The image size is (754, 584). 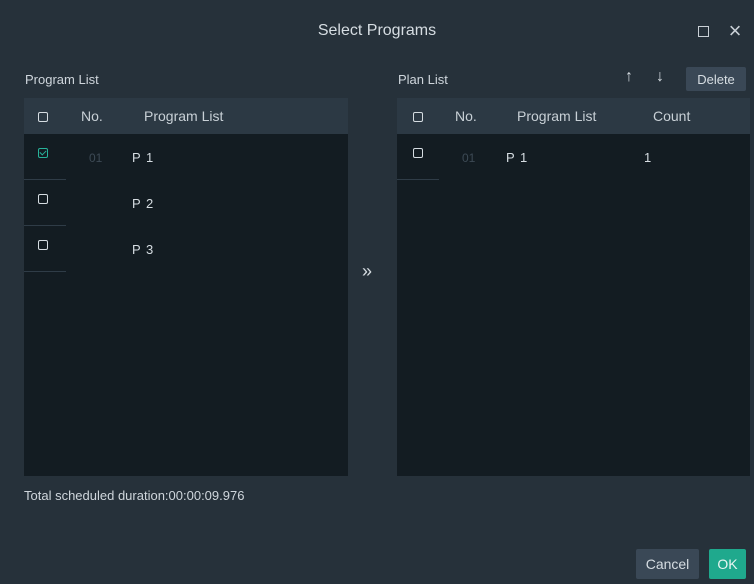 I want to click on column-header-count: Count, so click(x=672, y=116).